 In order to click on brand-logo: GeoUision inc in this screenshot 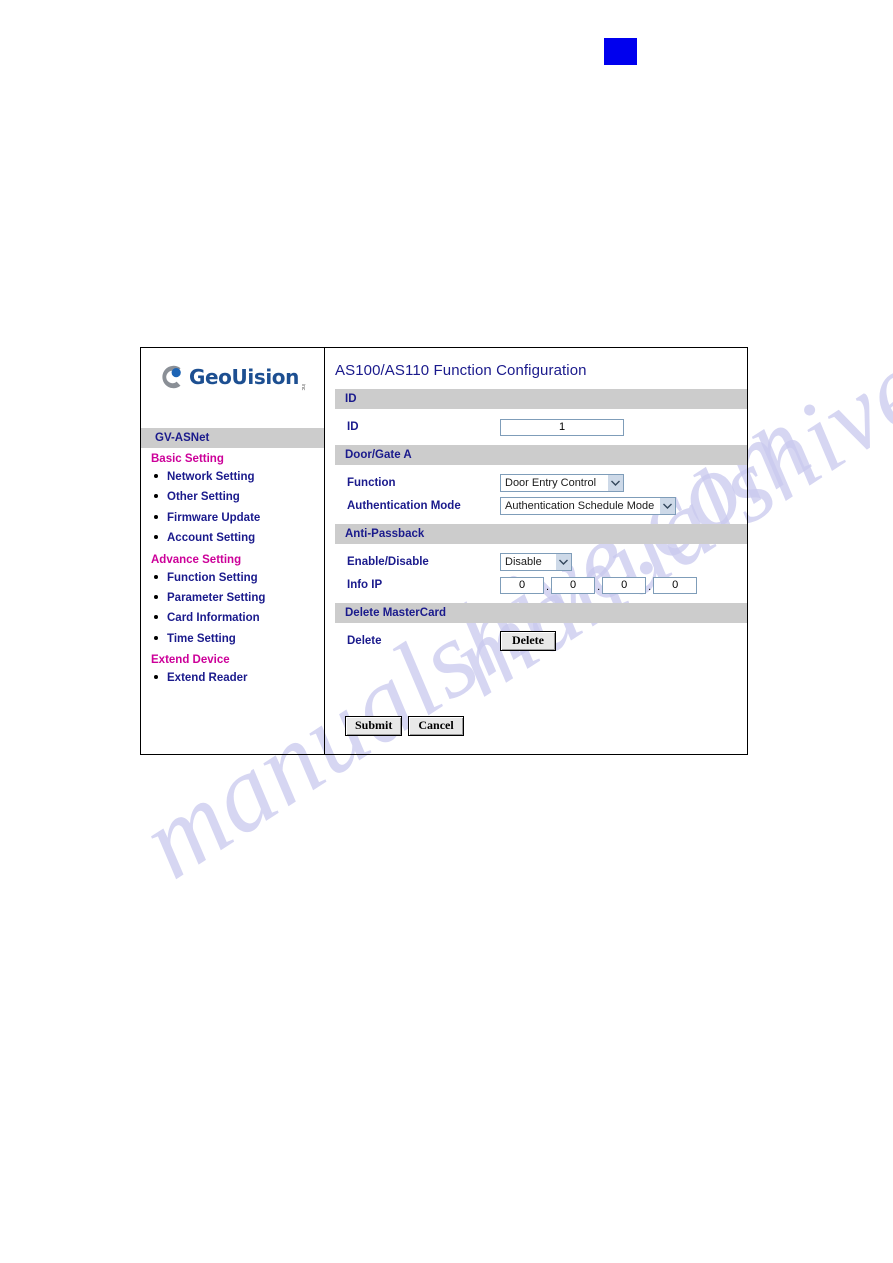, I will do `click(232, 384)`.